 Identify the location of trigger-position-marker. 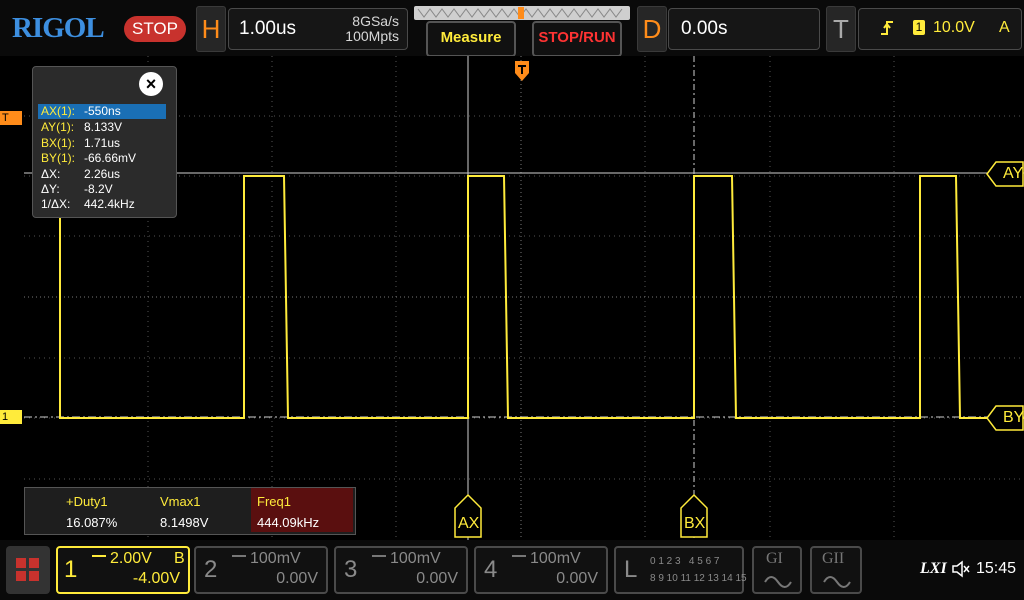
(522, 71).